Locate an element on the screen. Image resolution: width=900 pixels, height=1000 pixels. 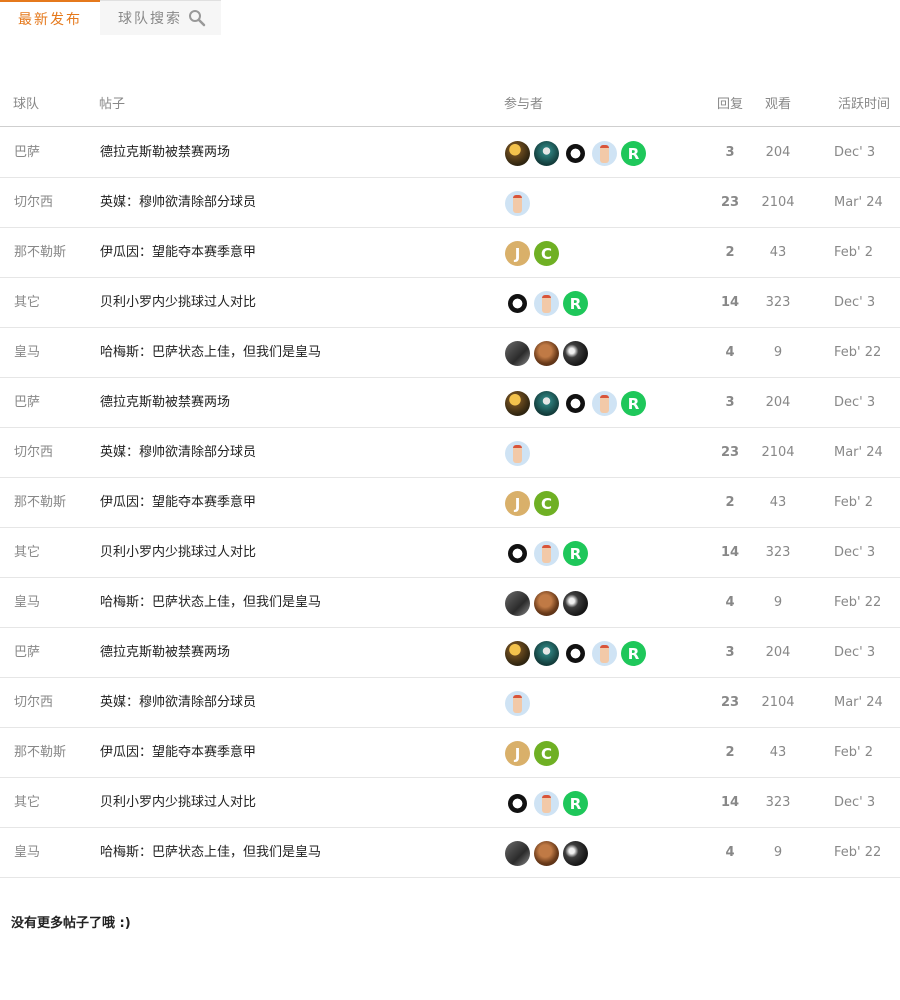
tab-team-search: 球队搜索 is located at coordinates (160, 18).